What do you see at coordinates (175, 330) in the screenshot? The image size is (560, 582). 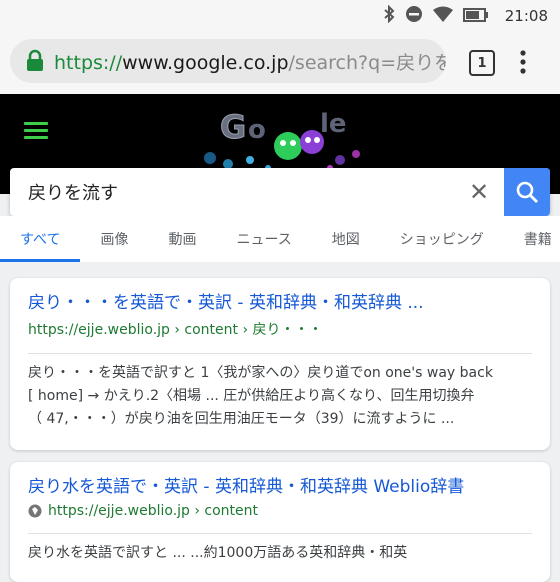 I see `result-url-text: https://ejje.weblio.jp › content › 戻り・・・` at bounding box center [175, 330].